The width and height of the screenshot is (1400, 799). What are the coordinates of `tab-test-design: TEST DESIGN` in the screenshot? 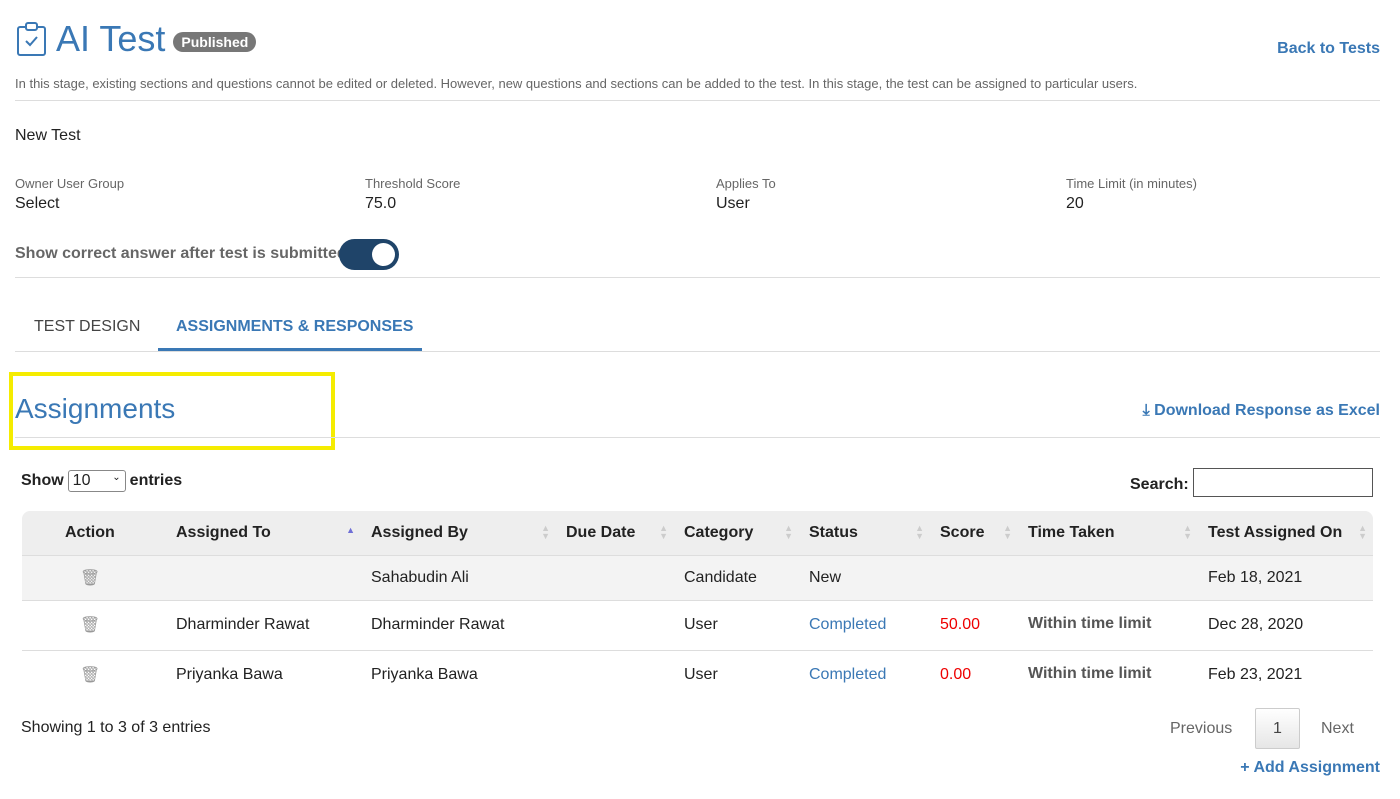 It's located at (87, 327).